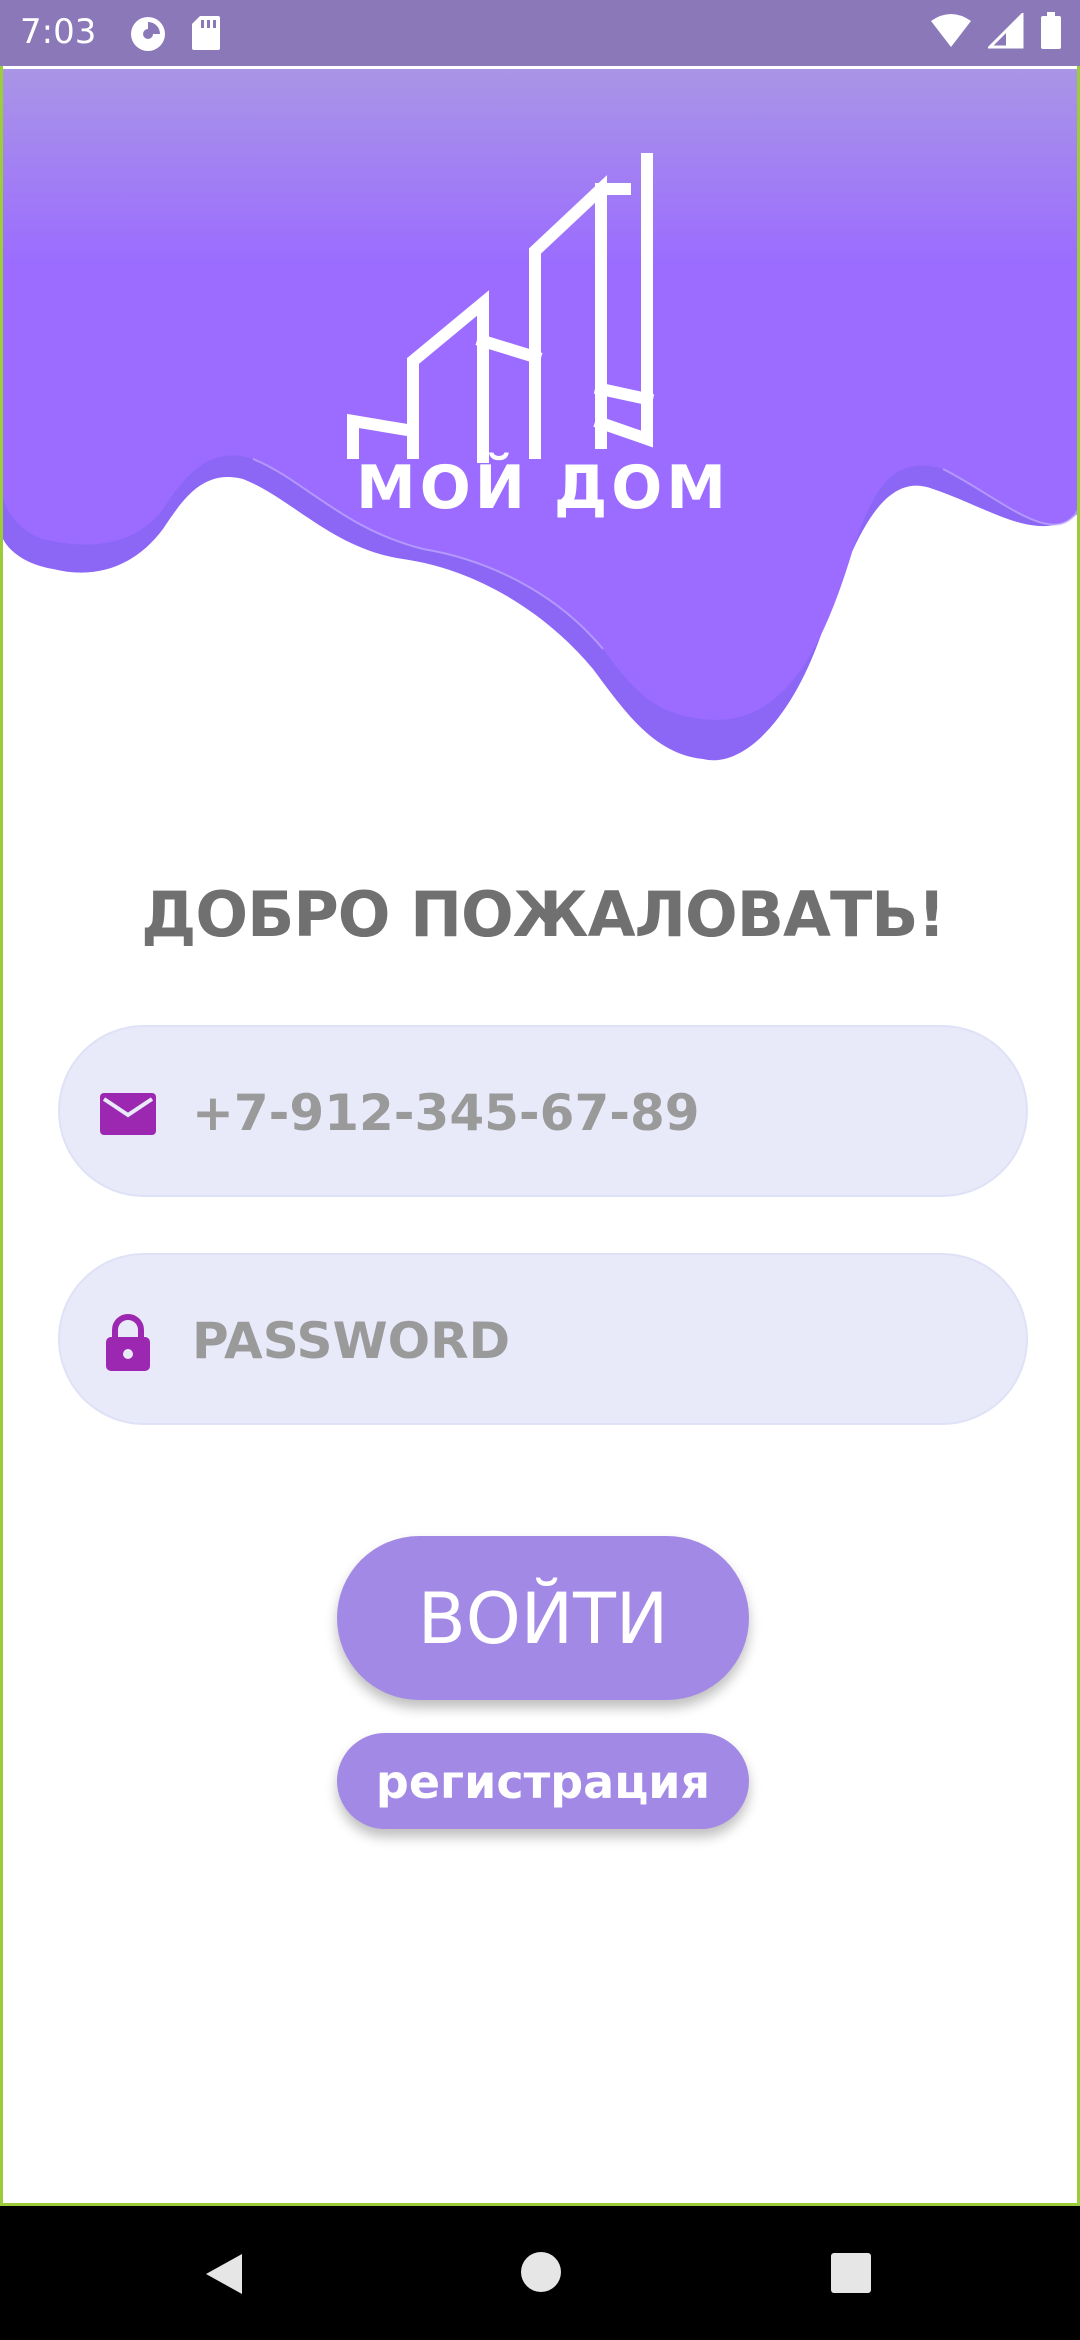  Describe the element at coordinates (540, 33) in the screenshot. I see `status-bar: 7:03` at that location.